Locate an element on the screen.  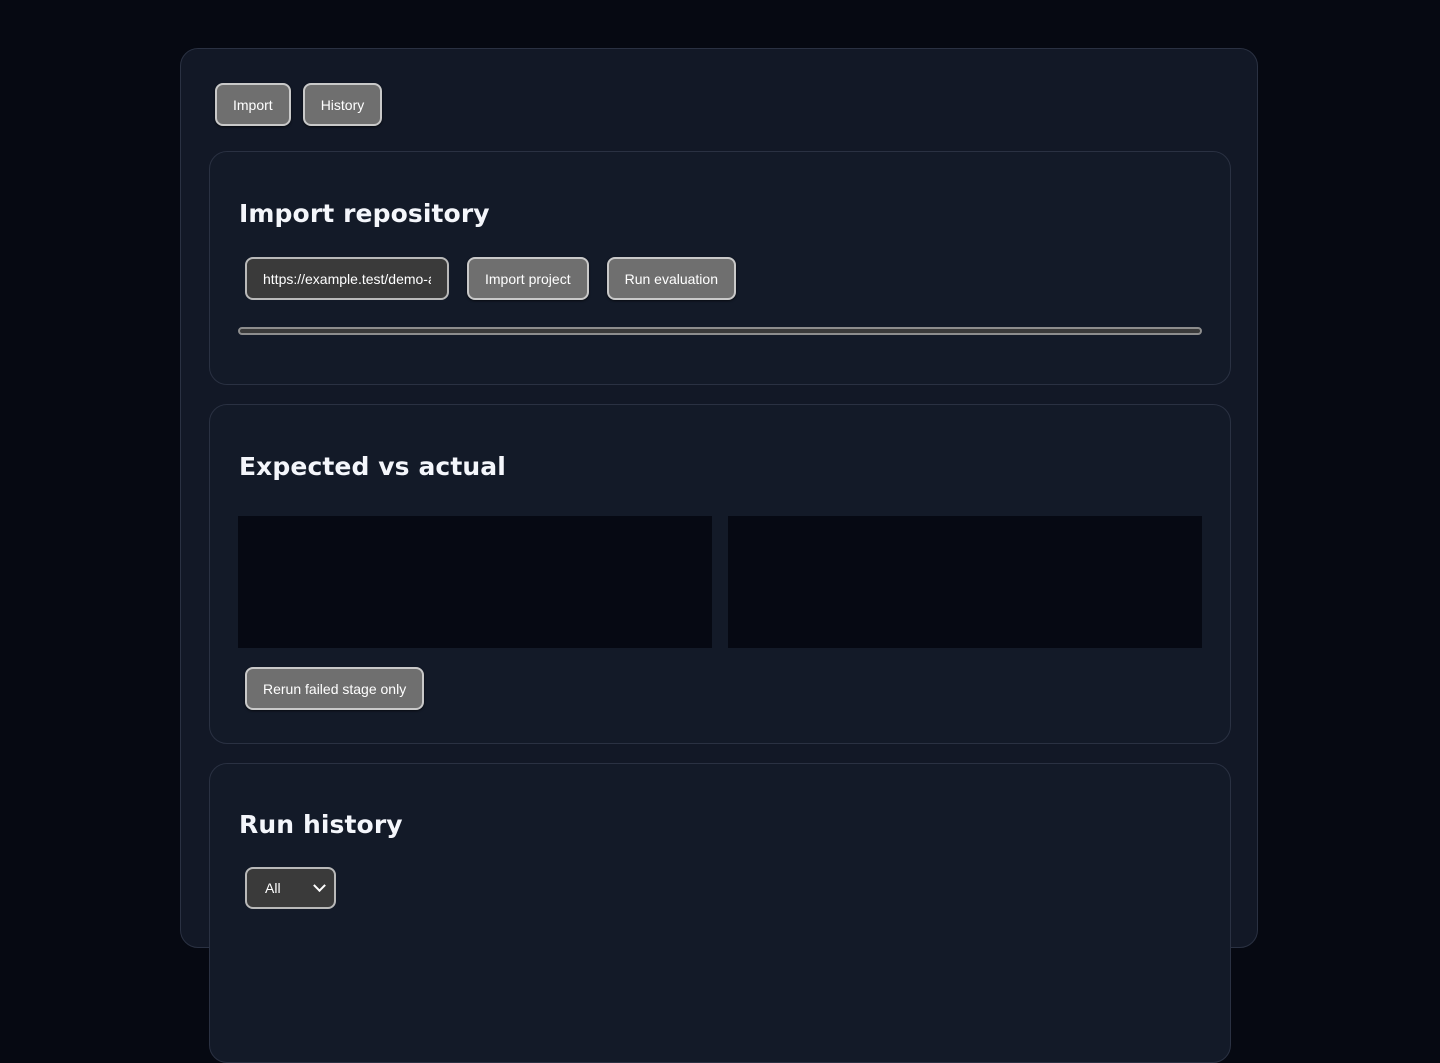
import-progress-bar is located at coordinates (720, 331).